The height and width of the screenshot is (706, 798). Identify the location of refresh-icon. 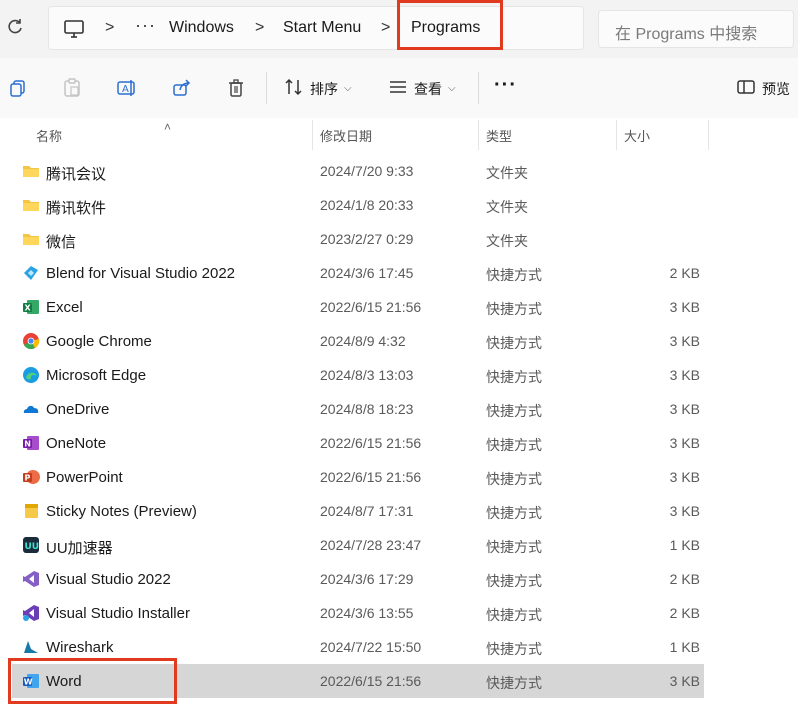
(15, 27).